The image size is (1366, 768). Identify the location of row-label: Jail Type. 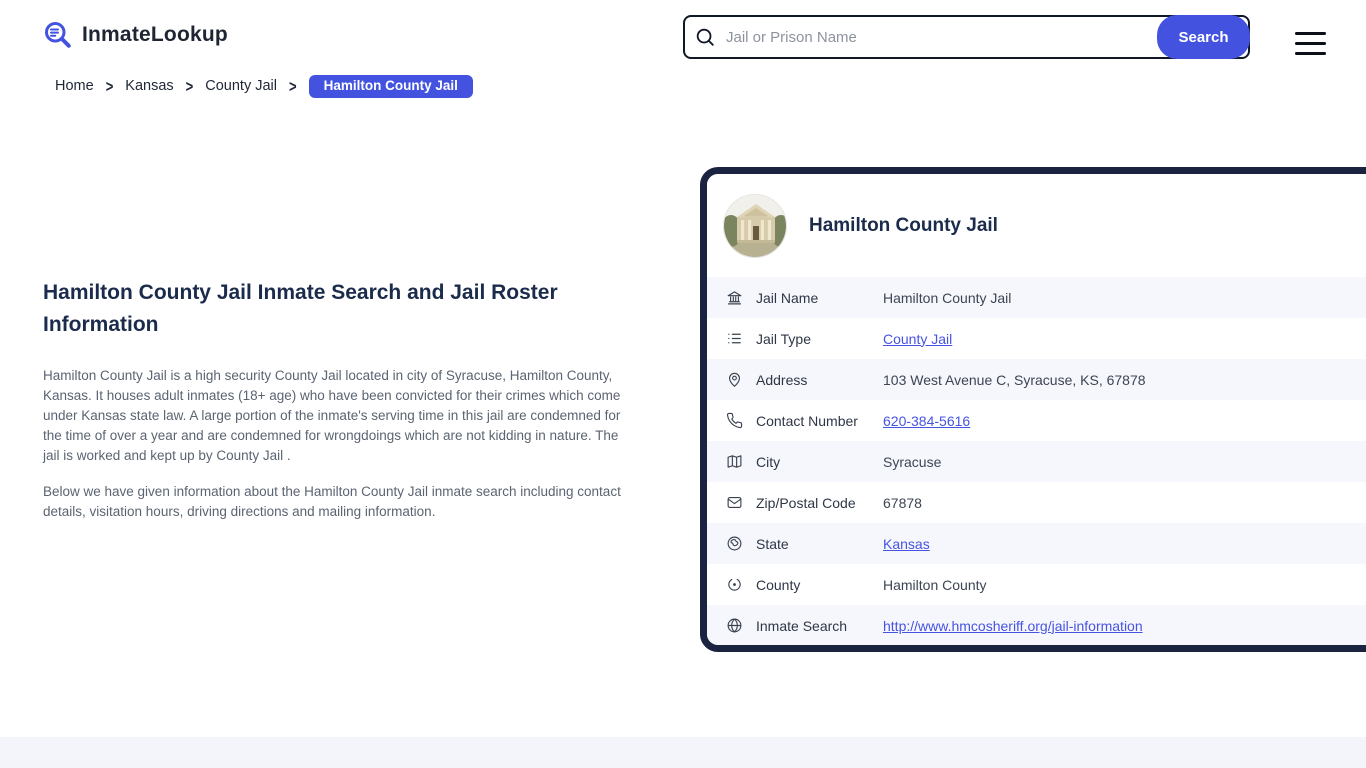
(783, 338).